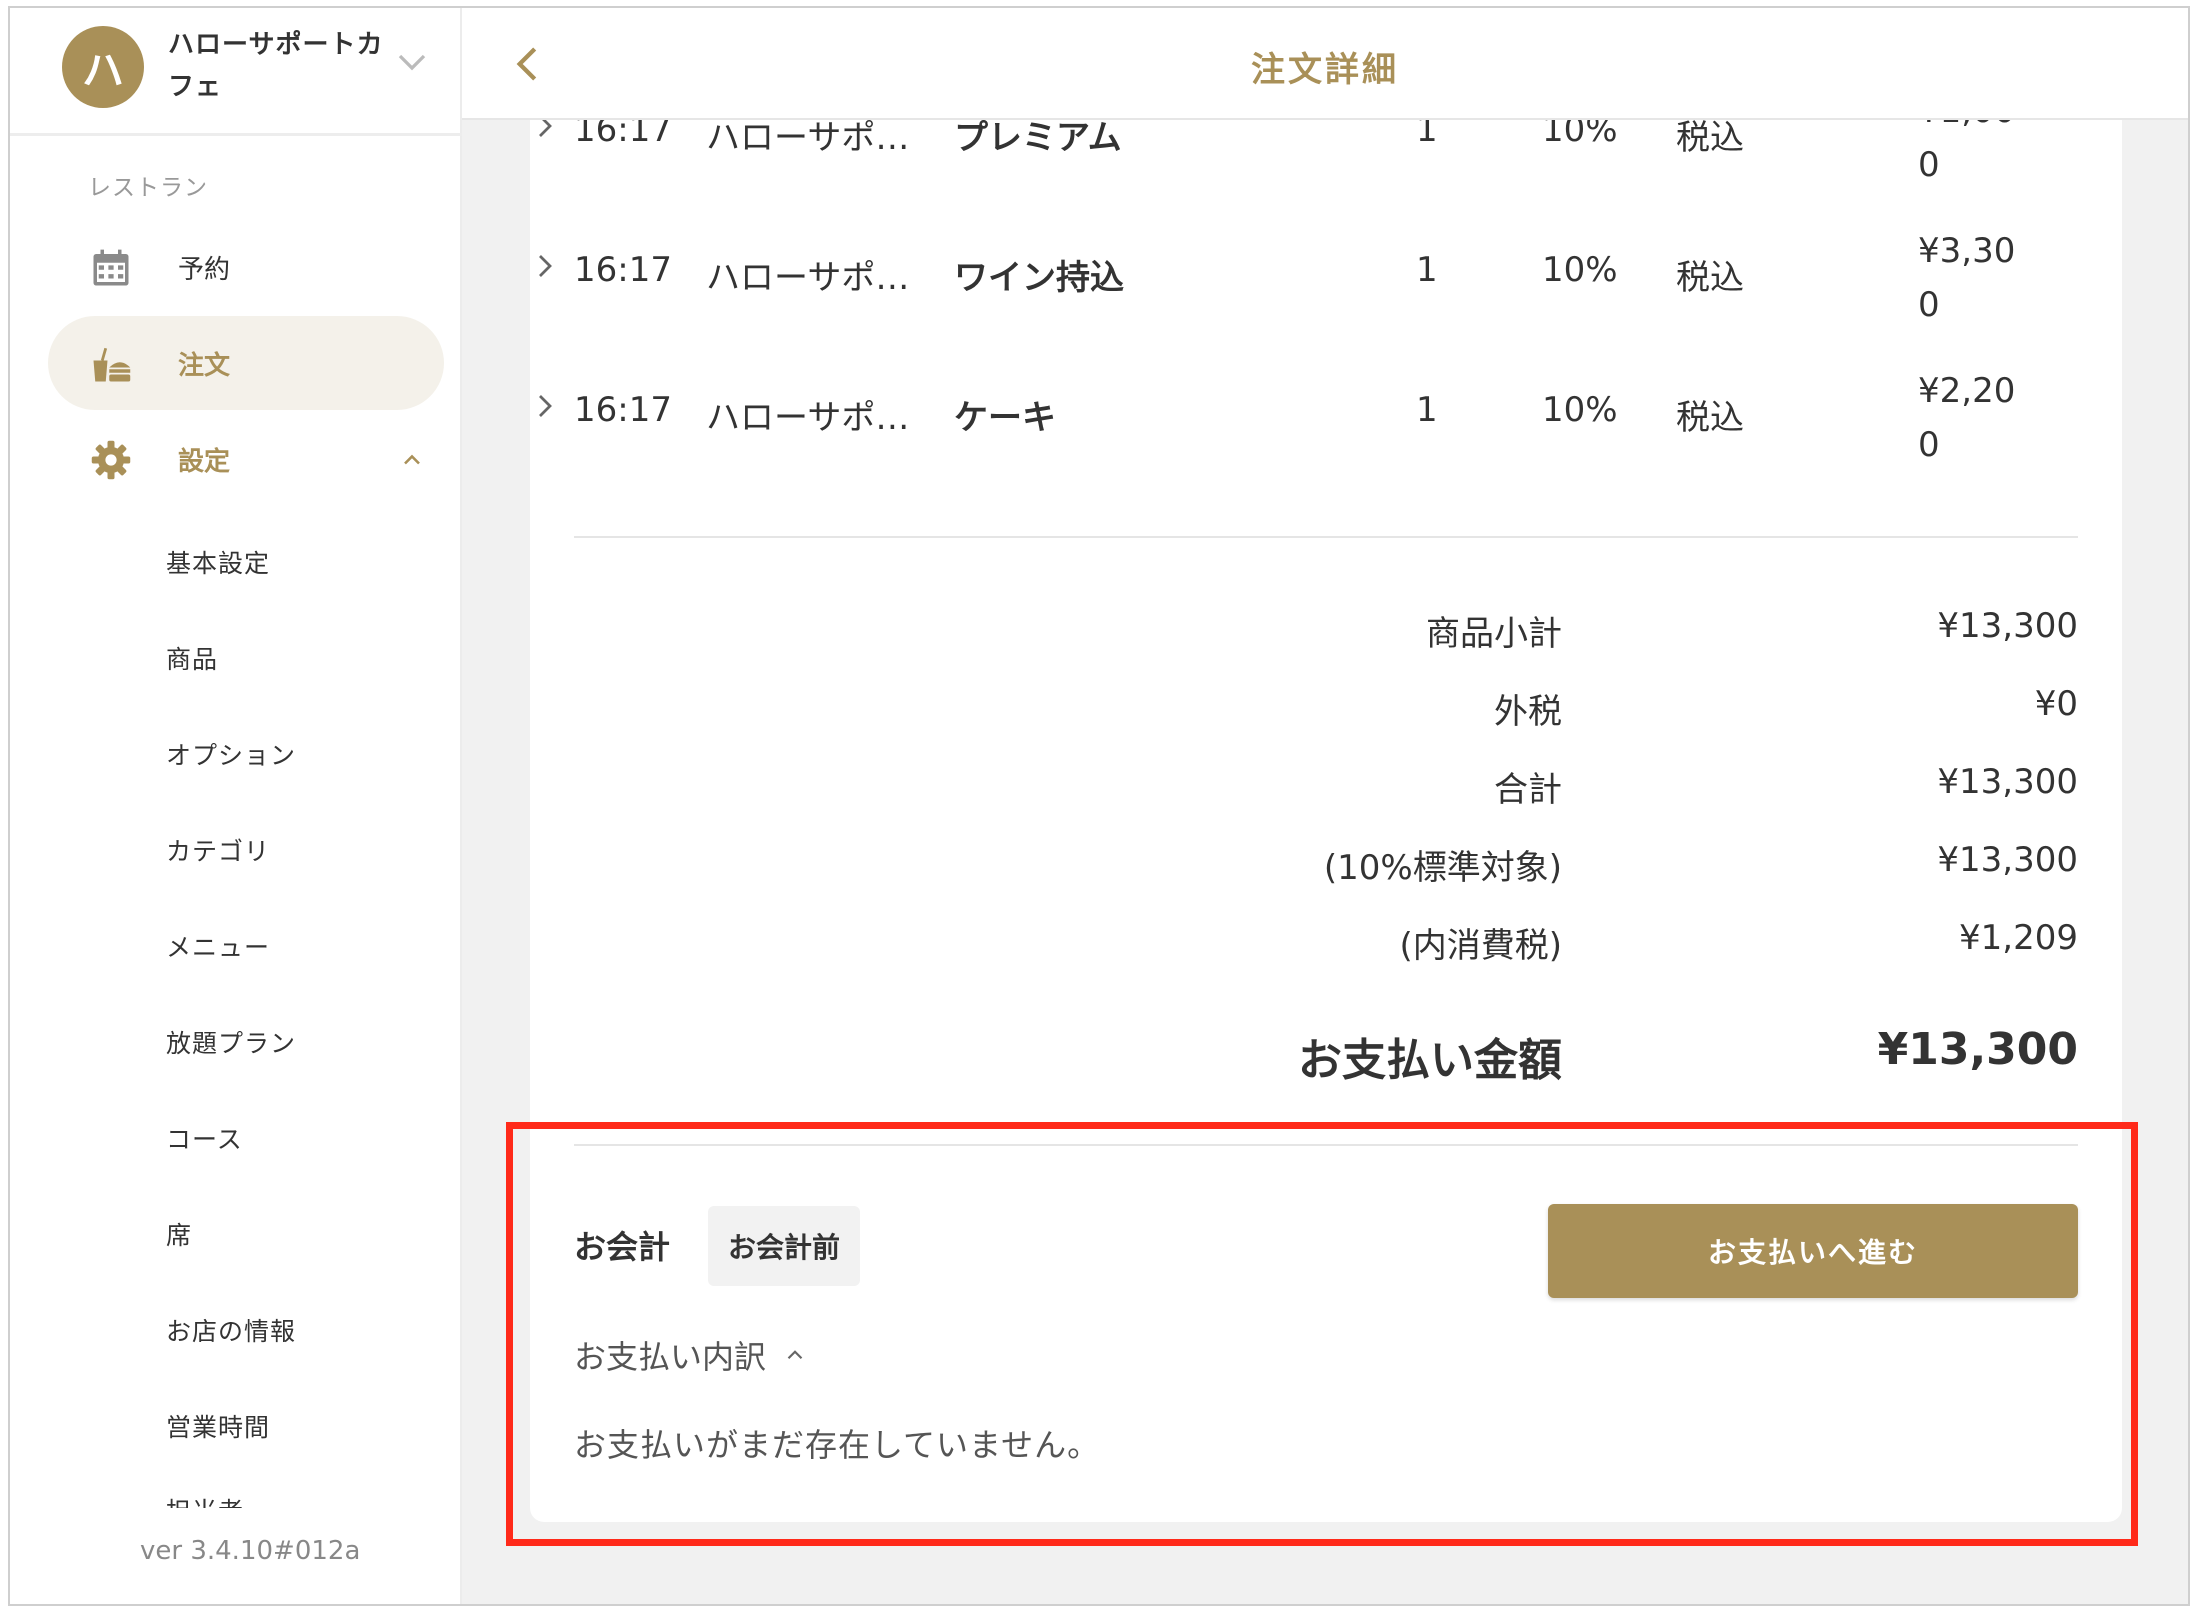  What do you see at coordinates (2007, 782) in the screenshot?
I see `total-value: ¥13,300` at bounding box center [2007, 782].